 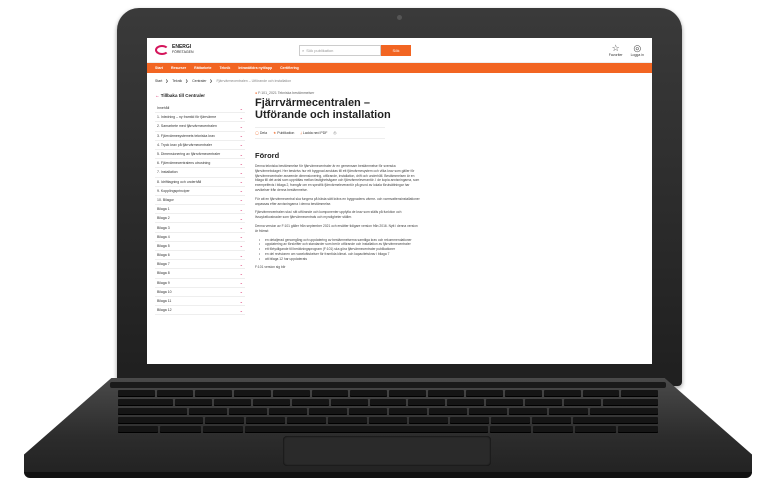 What do you see at coordinates (167, 172) in the screenshot?
I see `sidebar-item-label: 7. Installation` at bounding box center [167, 172].